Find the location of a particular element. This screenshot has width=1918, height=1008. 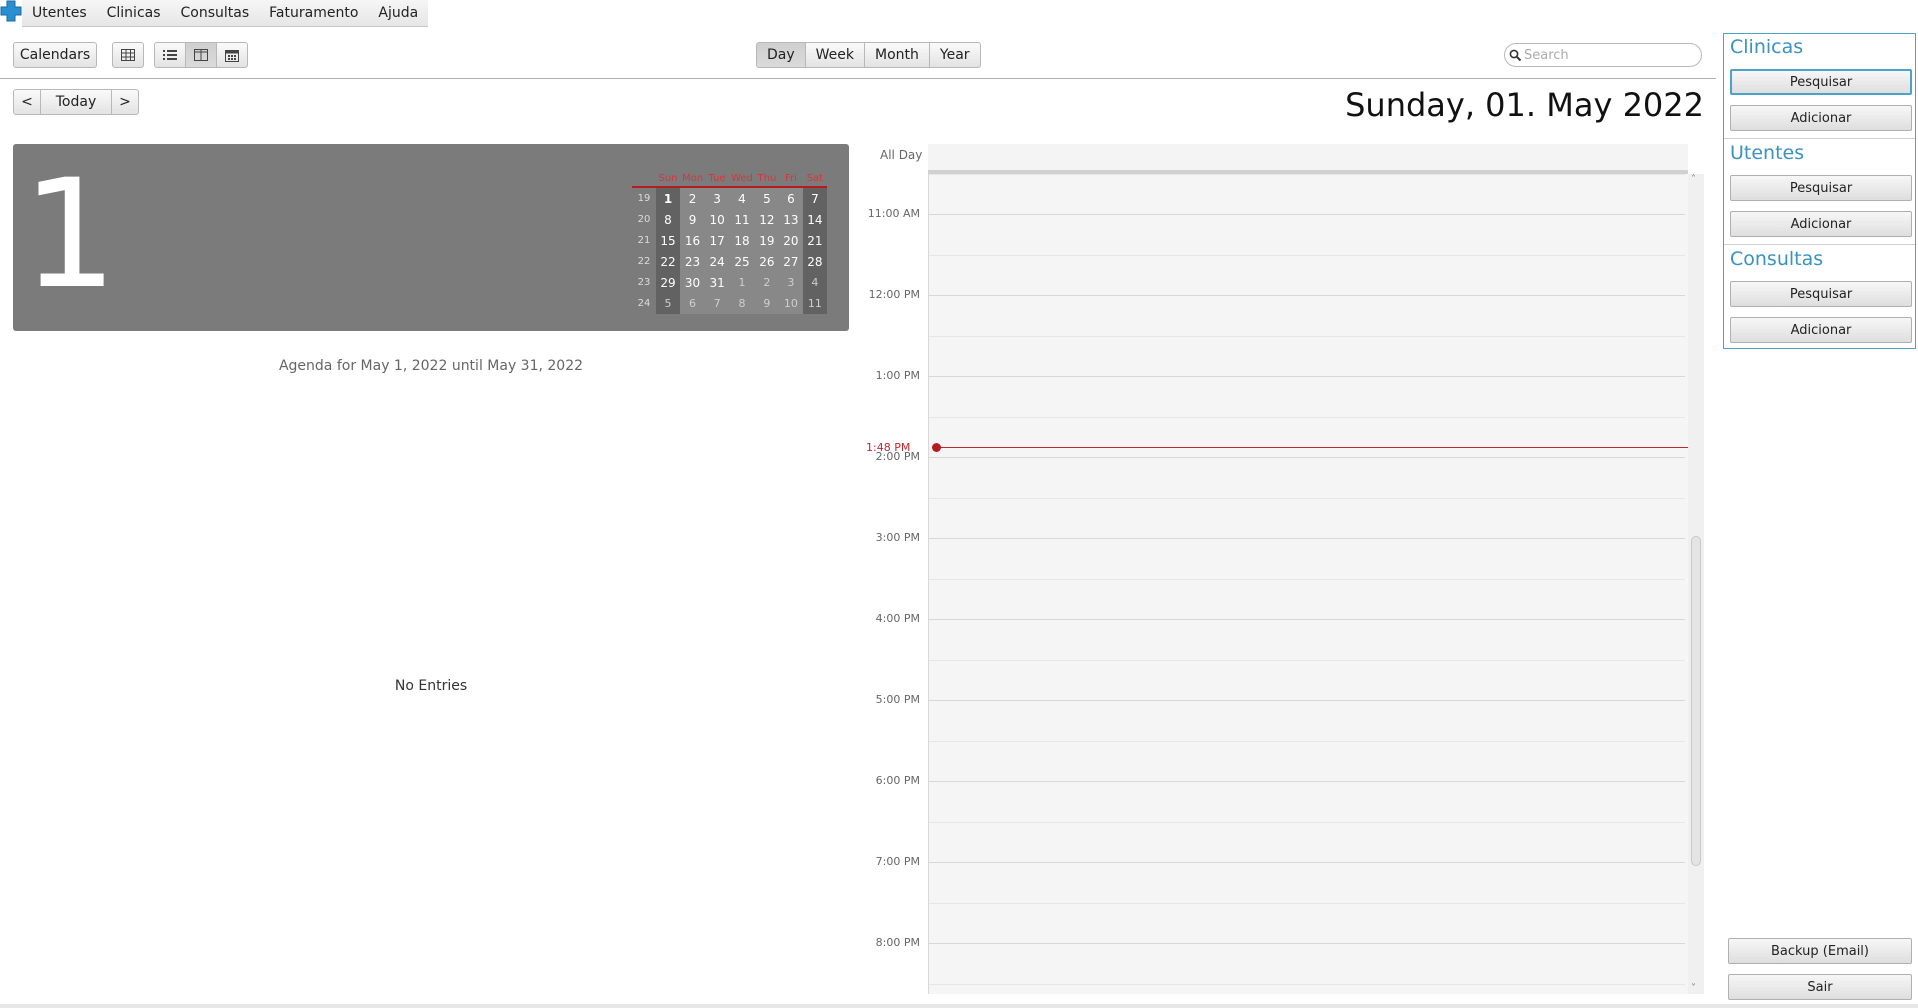

mini-calendar-day: 29 is located at coordinates (668, 282).